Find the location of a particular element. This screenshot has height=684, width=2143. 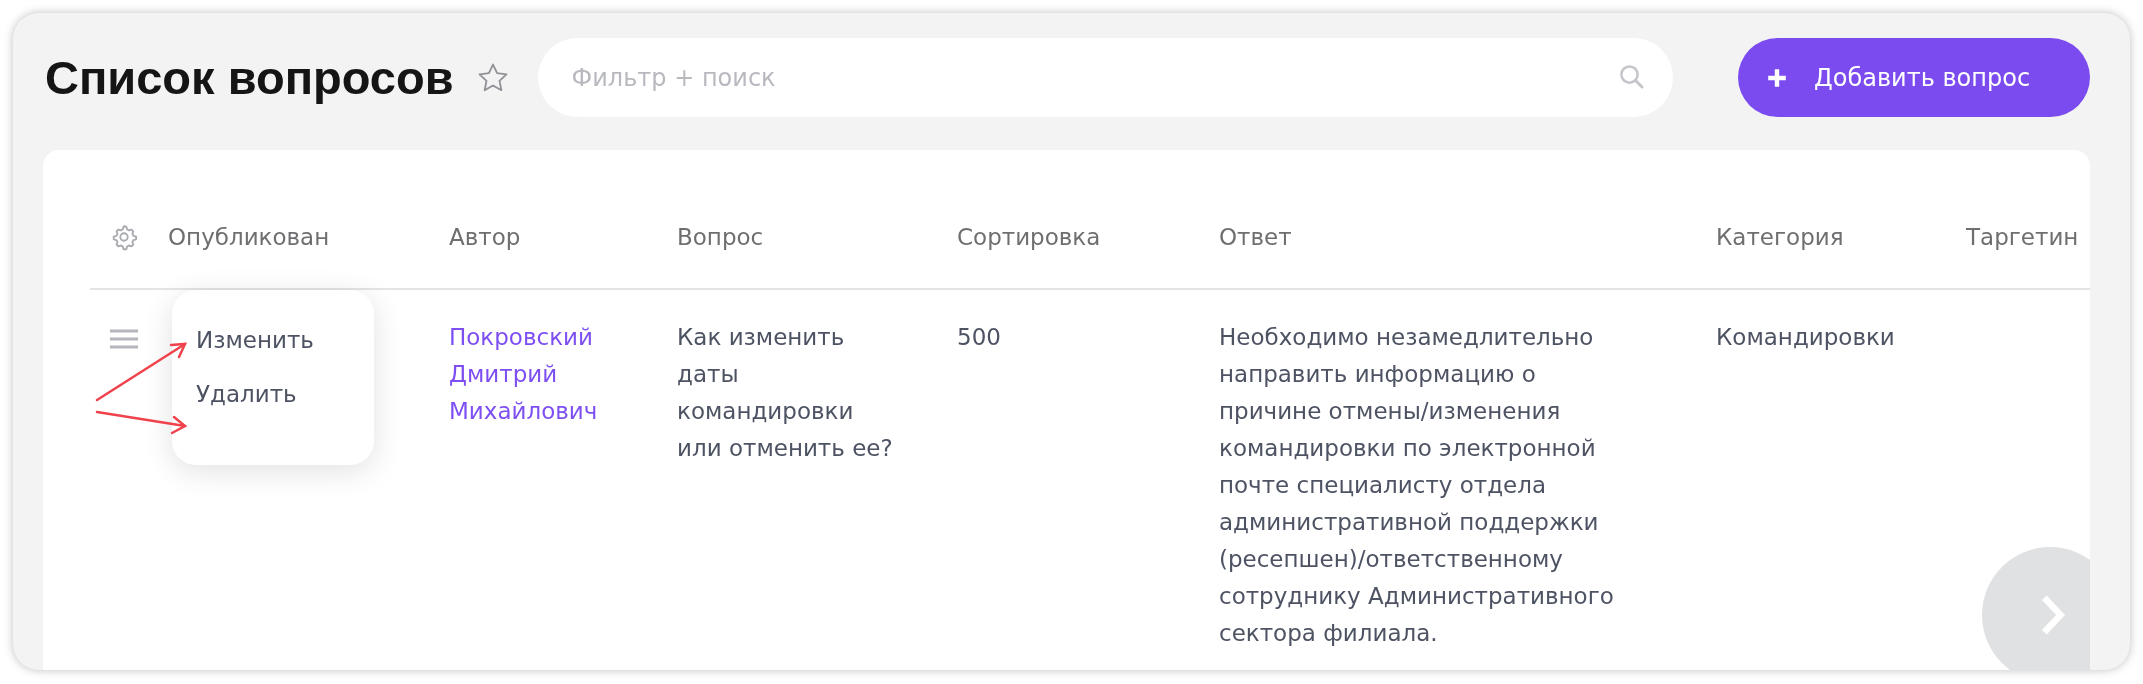

column-header: Автор is located at coordinates (563, 237).